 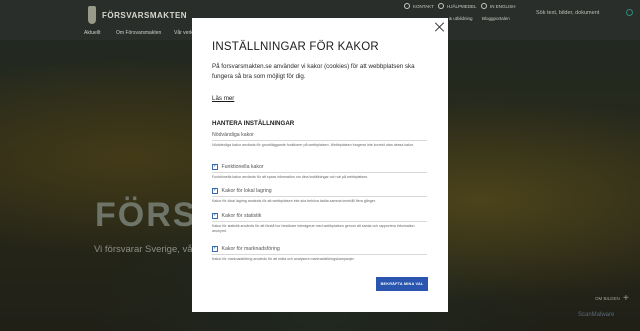 I want to click on accessibility-icon, so click(x=441, y=6).